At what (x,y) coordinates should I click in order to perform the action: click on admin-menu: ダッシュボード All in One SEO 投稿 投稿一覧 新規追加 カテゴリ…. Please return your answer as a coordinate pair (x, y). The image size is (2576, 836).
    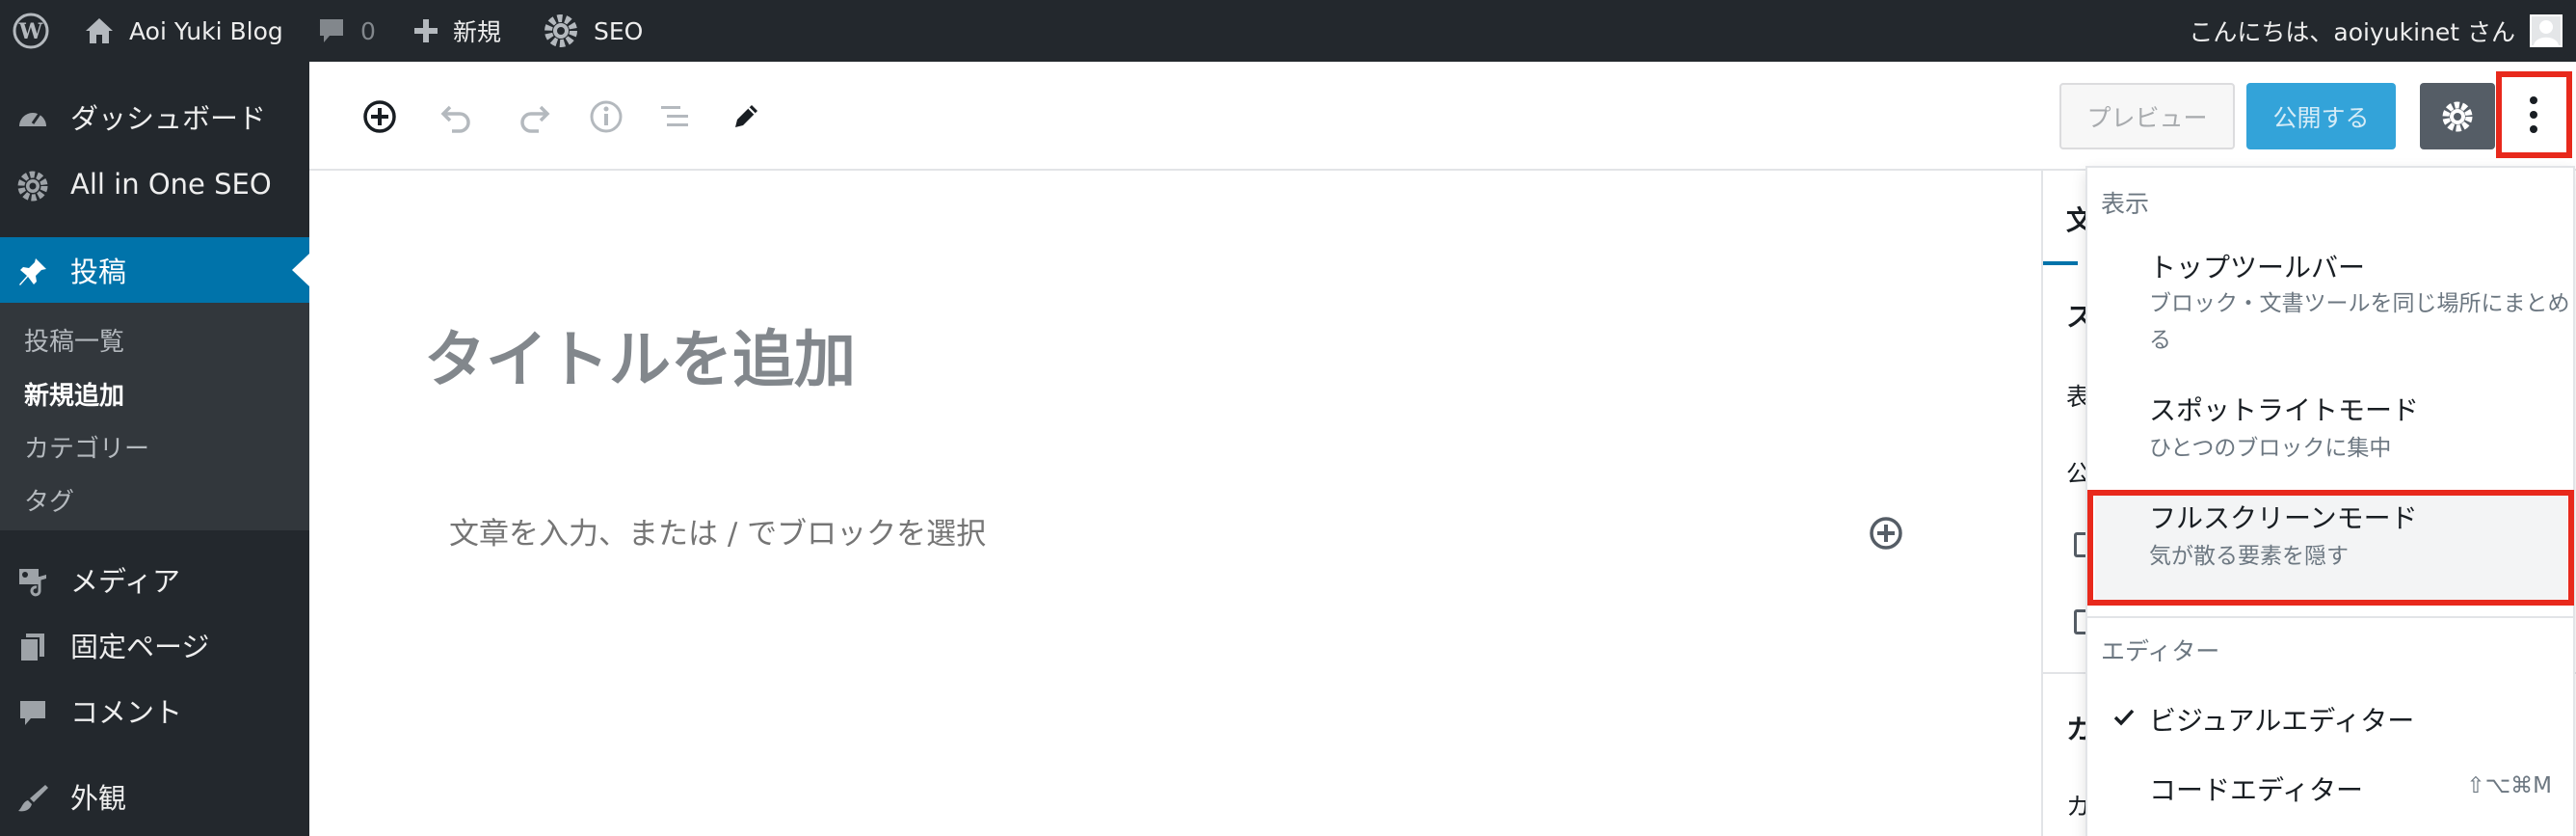
    Looking at the image, I should click on (154, 449).